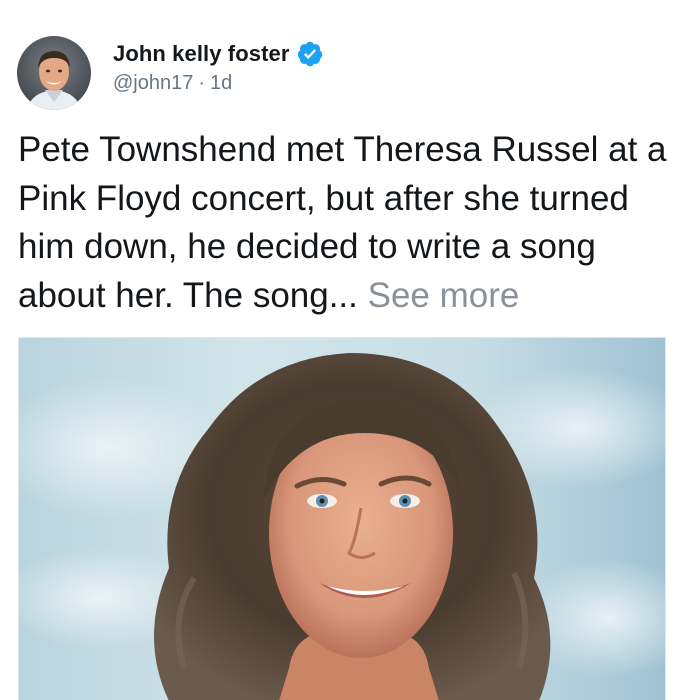 This screenshot has width=700, height=700. I want to click on author-info: John kelly foster @john17 · 1d, so click(218, 67).